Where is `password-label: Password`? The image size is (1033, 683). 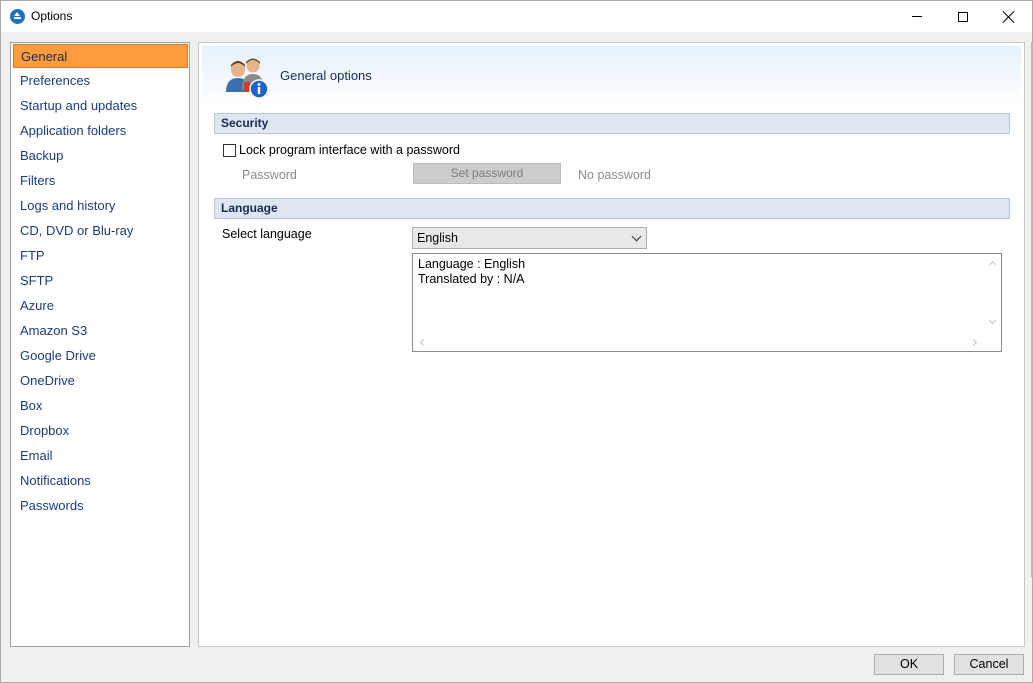
password-label: Password is located at coordinates (269, 175).